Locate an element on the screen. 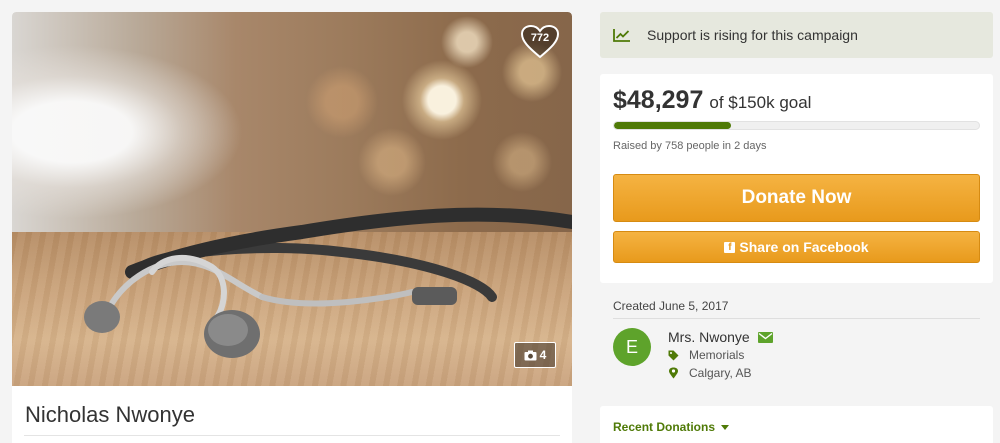 The width and height of the screenshot is (1000, 443). caret-down-icon is located at coordinates (725, 427).